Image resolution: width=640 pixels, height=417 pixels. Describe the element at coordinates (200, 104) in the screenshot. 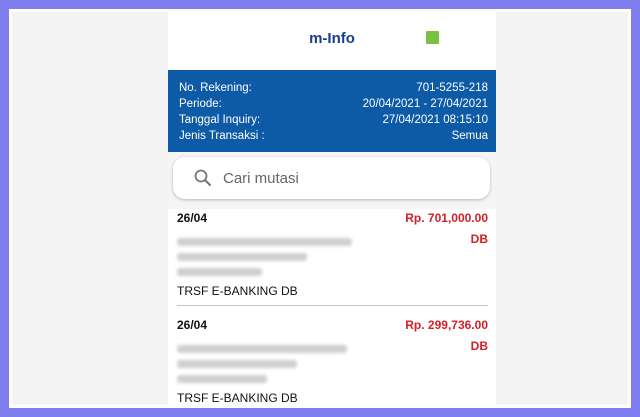

I see `info-label: Periode:` at that location.